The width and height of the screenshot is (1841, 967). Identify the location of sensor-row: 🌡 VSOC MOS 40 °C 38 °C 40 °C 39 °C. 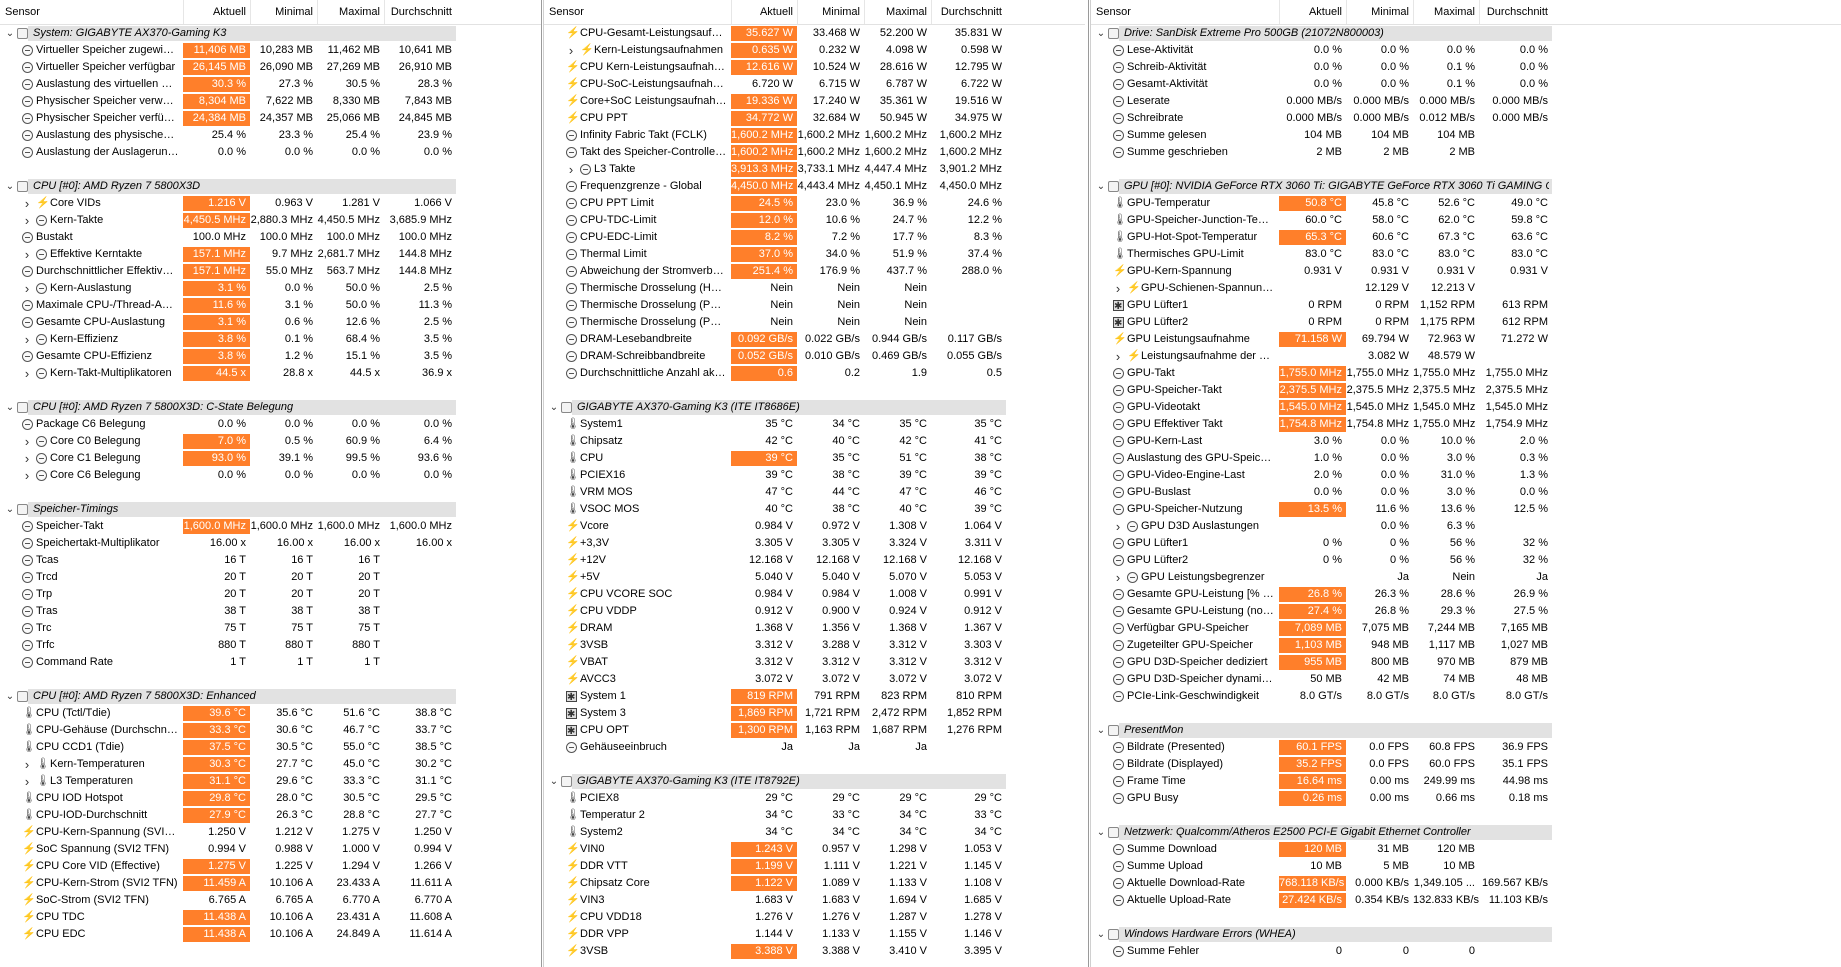
(814, 509).